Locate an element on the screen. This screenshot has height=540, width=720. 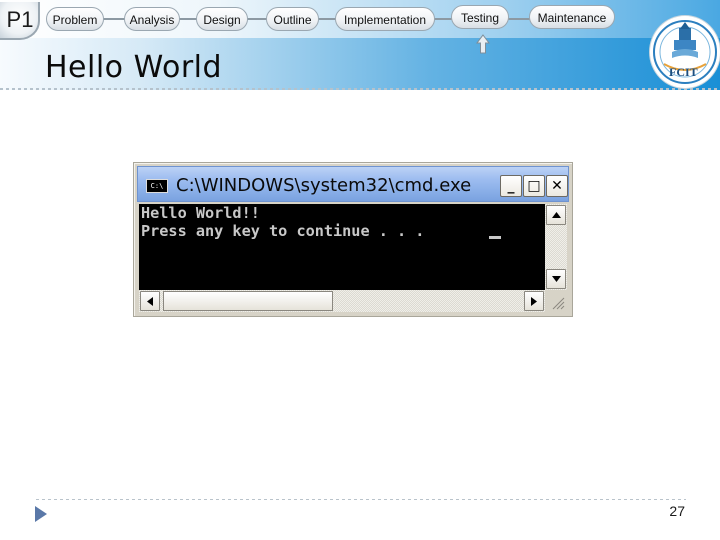
step-design: Design is located at coordinates (222, 19).